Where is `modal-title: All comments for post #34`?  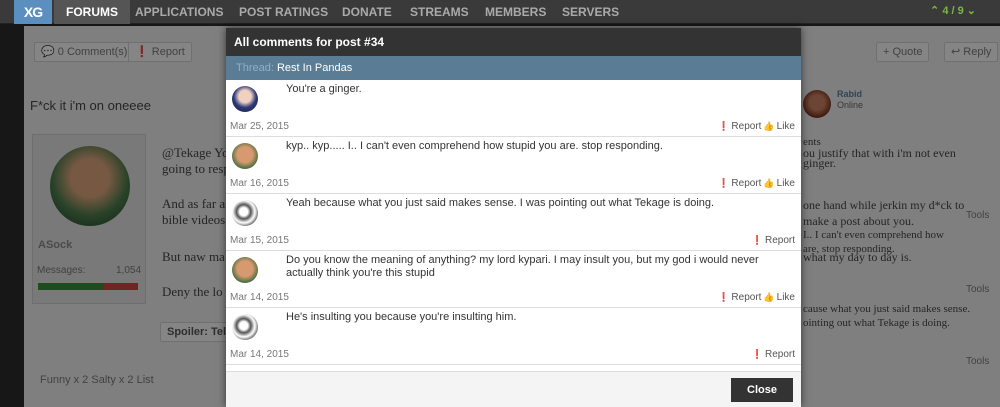 modal-title: All comments for post #34 is located at coordinates (513, 42).